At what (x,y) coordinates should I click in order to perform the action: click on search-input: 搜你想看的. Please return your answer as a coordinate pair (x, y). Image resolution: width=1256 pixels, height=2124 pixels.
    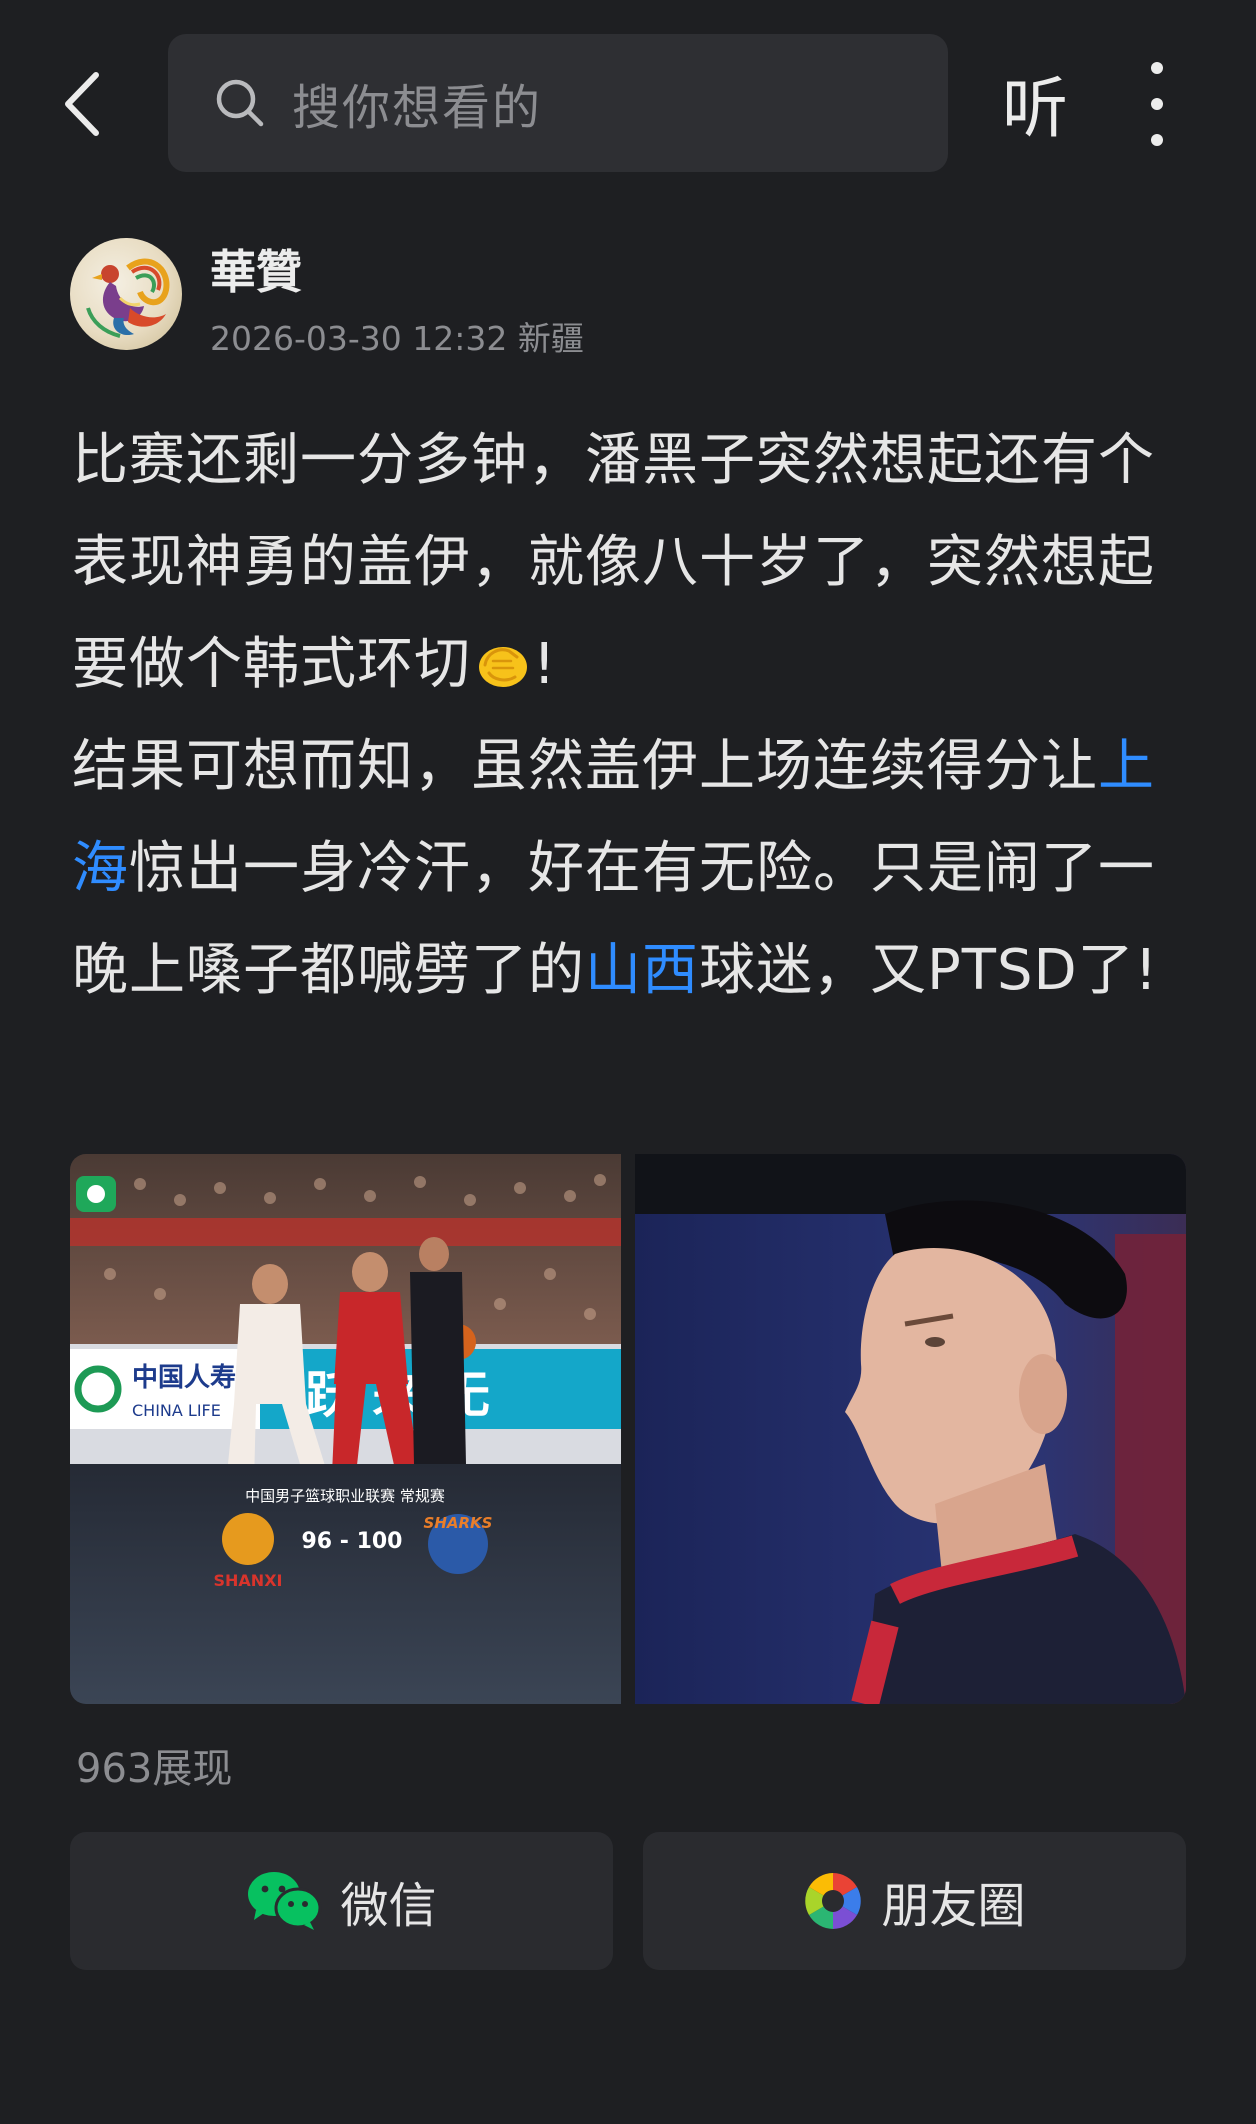
    Looking at the image, I should click on (558, 103).